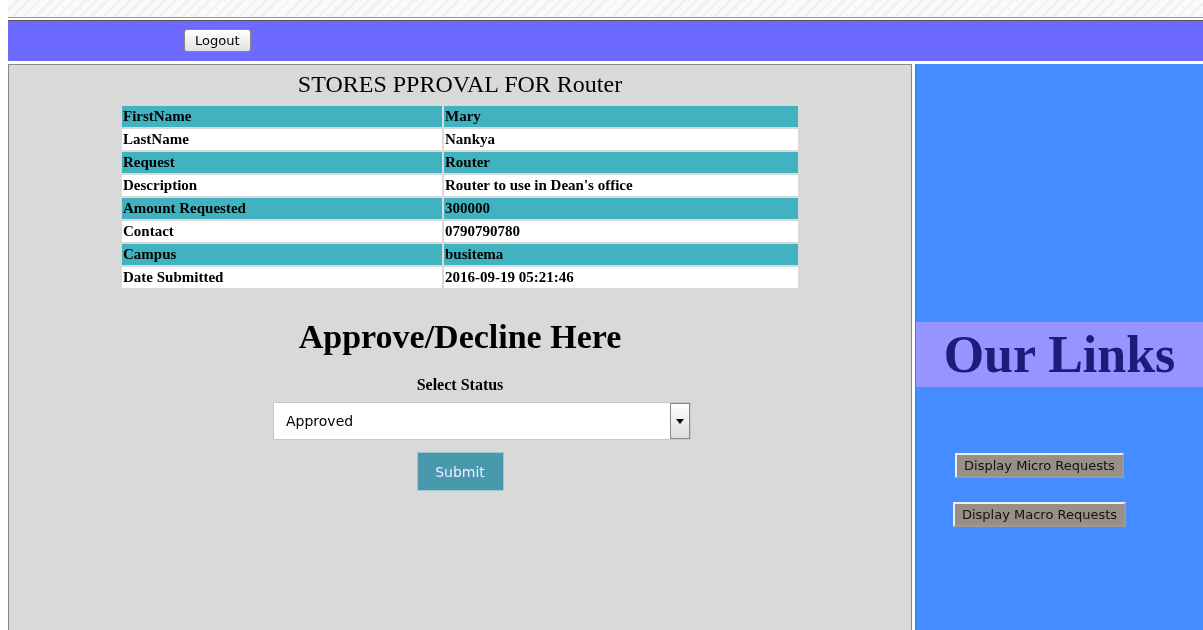 This screenshot has width=1203, height=630. I want to click on field-name-cell: LastName, so click(282, 139).